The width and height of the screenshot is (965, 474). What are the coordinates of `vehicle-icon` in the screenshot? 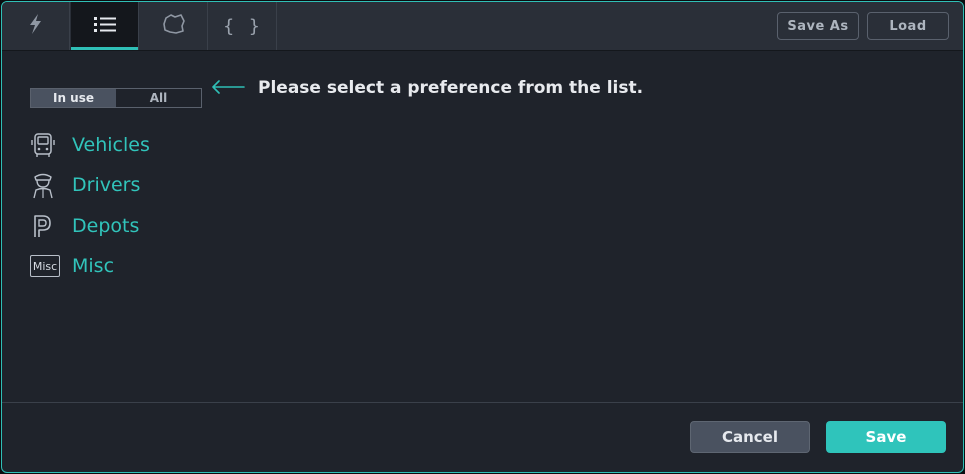 It's located at (47, 145).